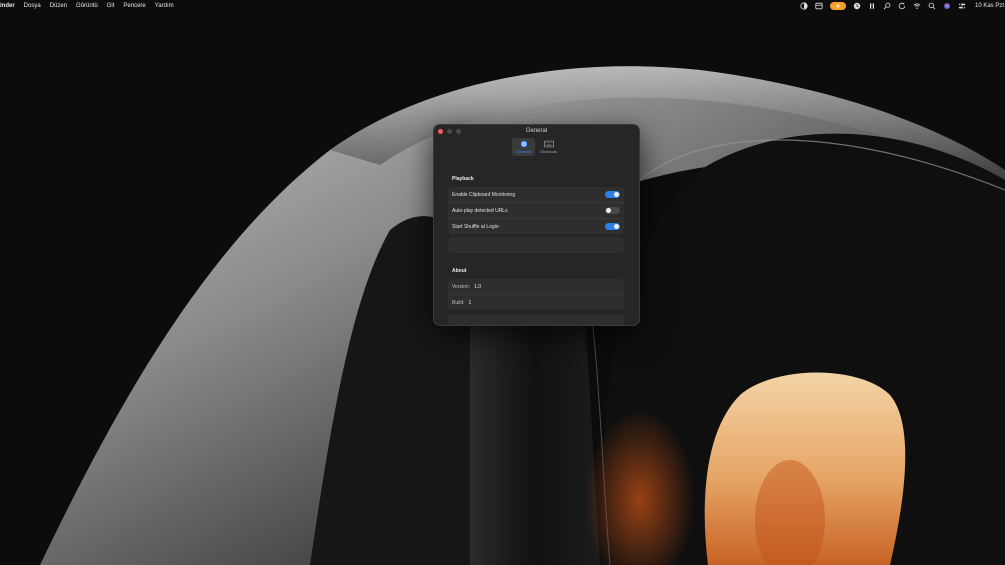  Describe the element at coordinates (989, 6) in the screenshot. I see `menu-clock: 10 Kas Pzt` at that location.